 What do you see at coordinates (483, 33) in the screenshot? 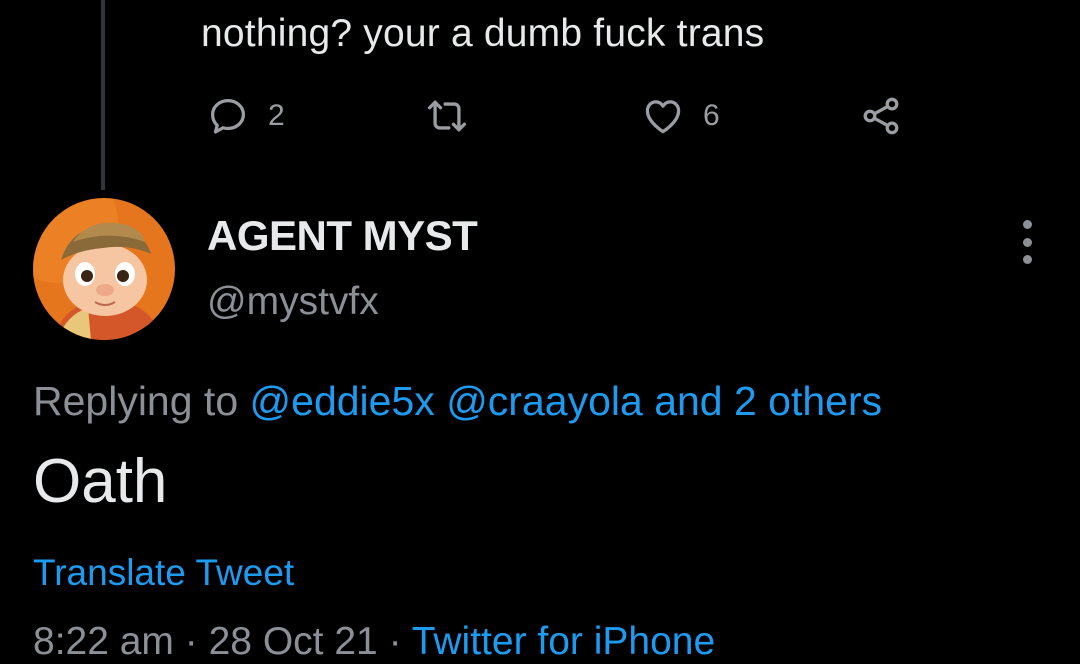
I see `previous-tweet-text: nothing? your a dumb fuck trans` at bounding box center [483, 33].